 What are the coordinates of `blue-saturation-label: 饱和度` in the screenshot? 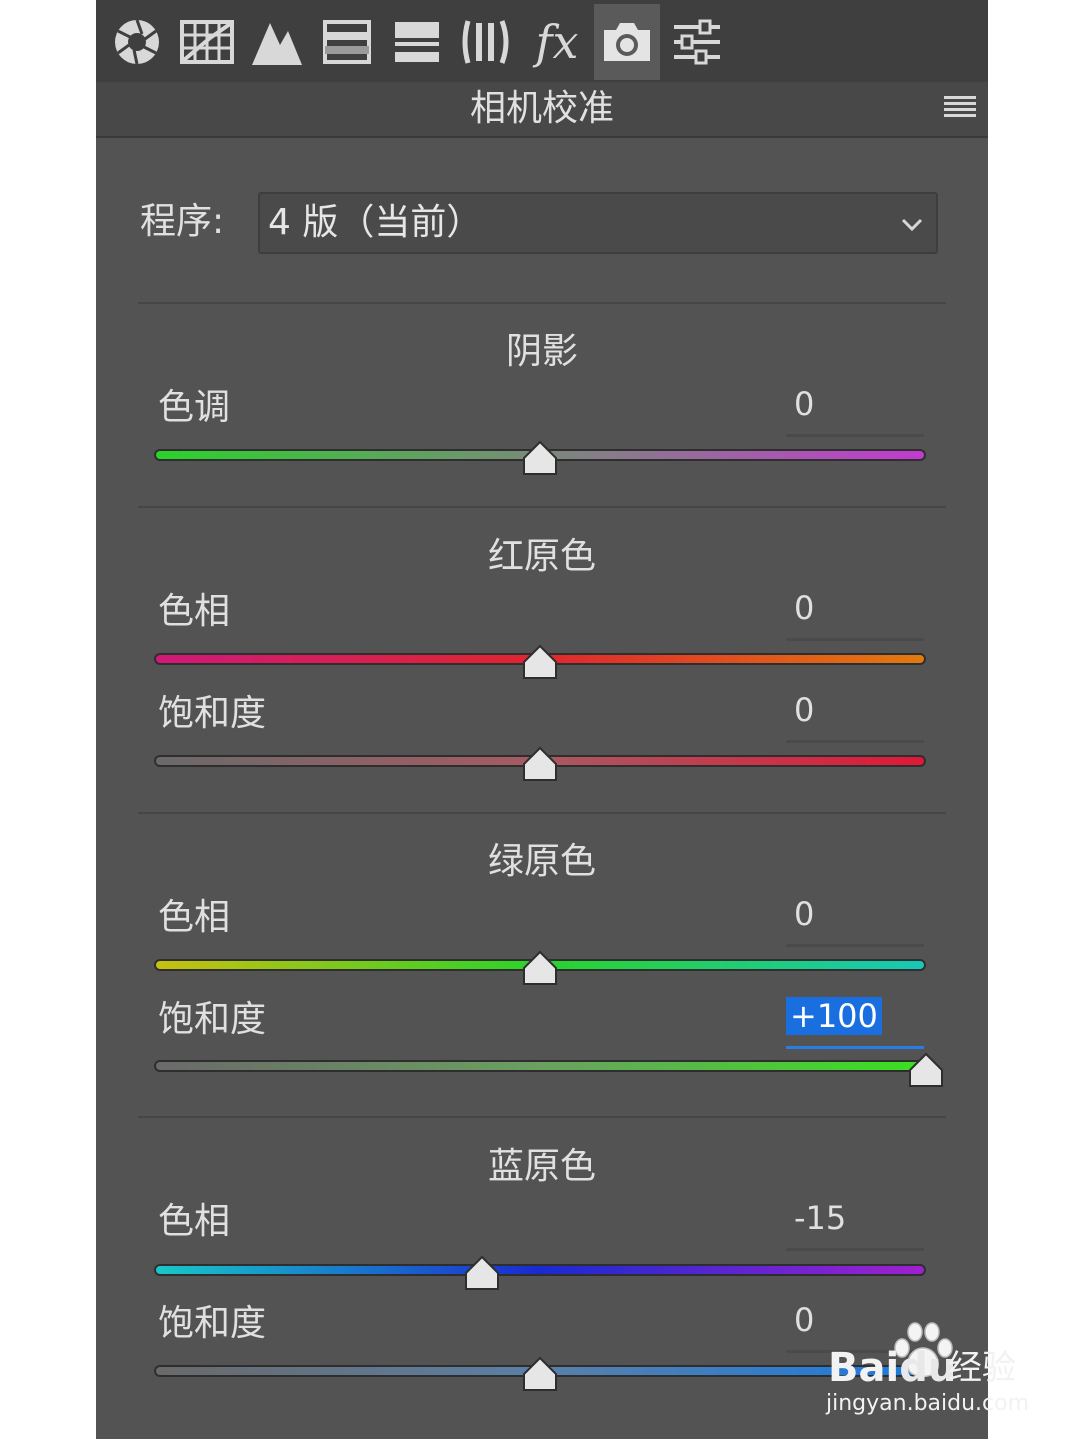 It's located at (212, 1323).